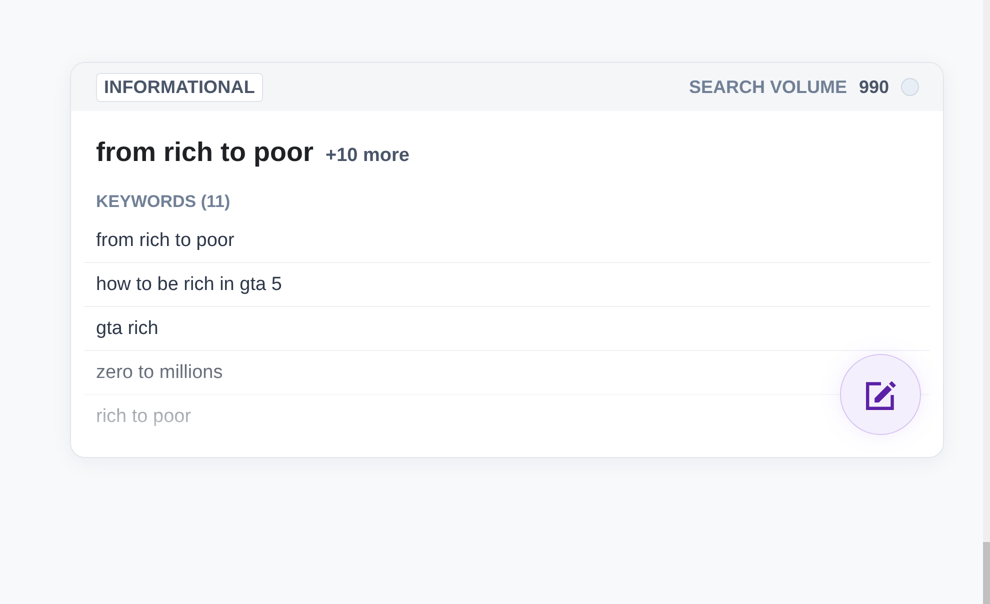 The height and width of the screenshot is (604, 990). Describe the element at coordinates (986, 302) in the screenshot. I see `scrollbar-track` at that location.